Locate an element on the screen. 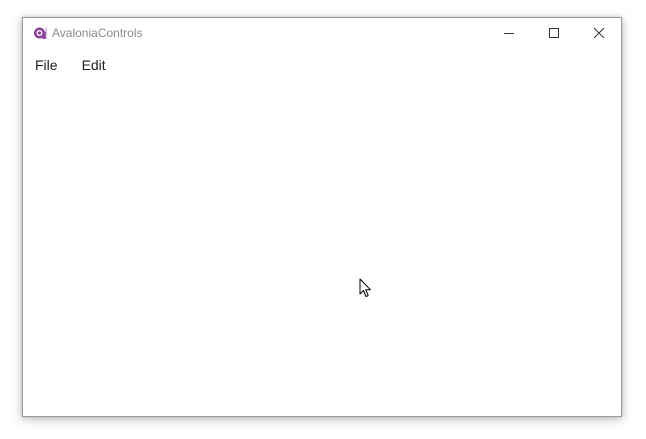  avalonia-logo-icon is located at coordinates (40, 33).